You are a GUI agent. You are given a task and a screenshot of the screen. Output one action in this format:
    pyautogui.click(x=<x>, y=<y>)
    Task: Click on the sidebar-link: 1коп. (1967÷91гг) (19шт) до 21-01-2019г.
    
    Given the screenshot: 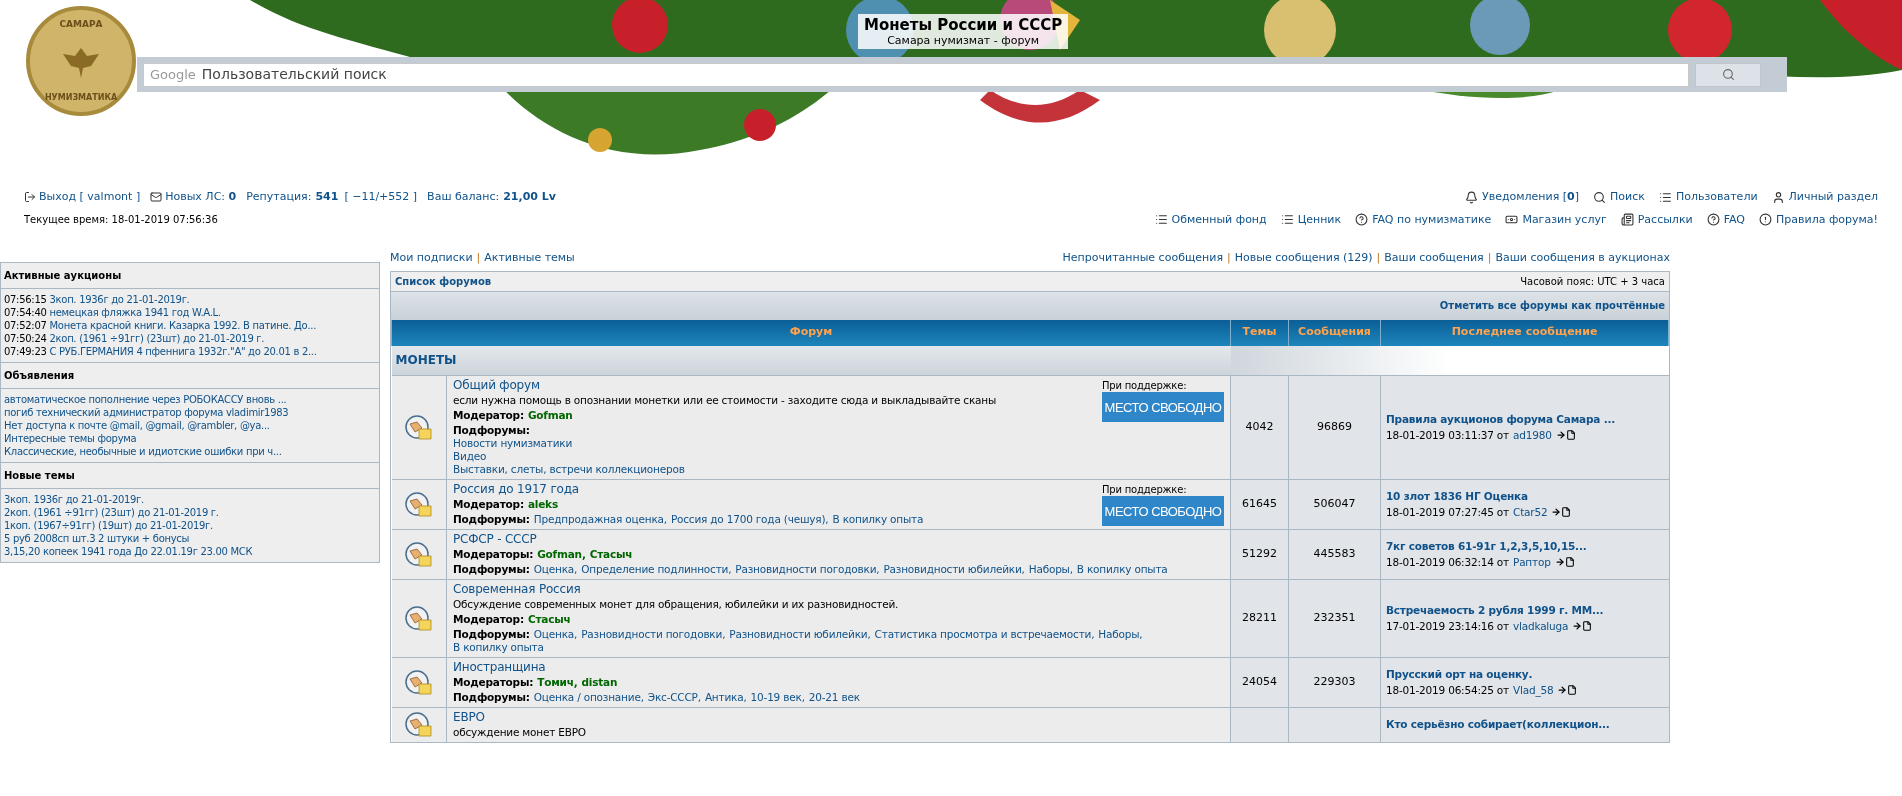 What is the action you would take?
    pyautogui.click(x=108, y=525)
    